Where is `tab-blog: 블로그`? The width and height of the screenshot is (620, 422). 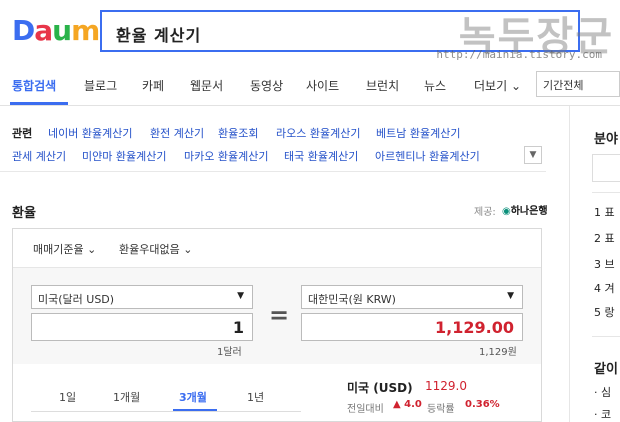
tab-blog: 블로그 is located at coordinates (100, 85).